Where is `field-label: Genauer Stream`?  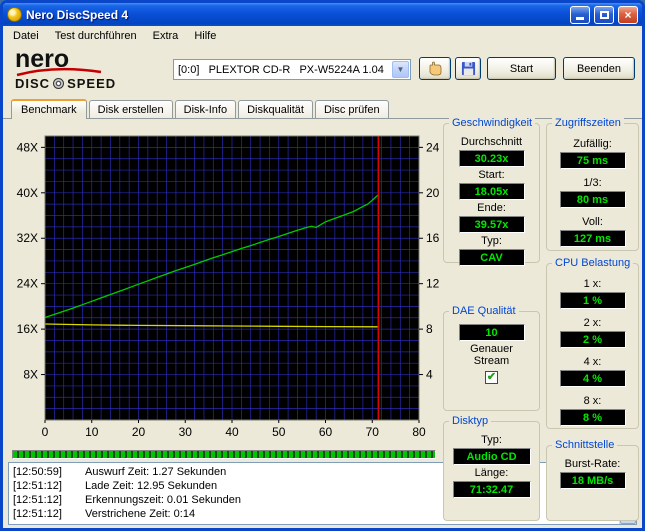 field-label: Genauer Stream is located at coordinates (491, 355).